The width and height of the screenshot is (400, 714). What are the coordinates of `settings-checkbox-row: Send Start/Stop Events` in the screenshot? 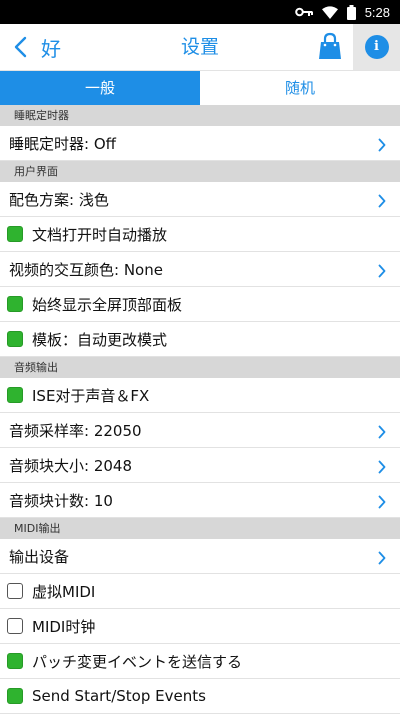 It's located at (200, 696).